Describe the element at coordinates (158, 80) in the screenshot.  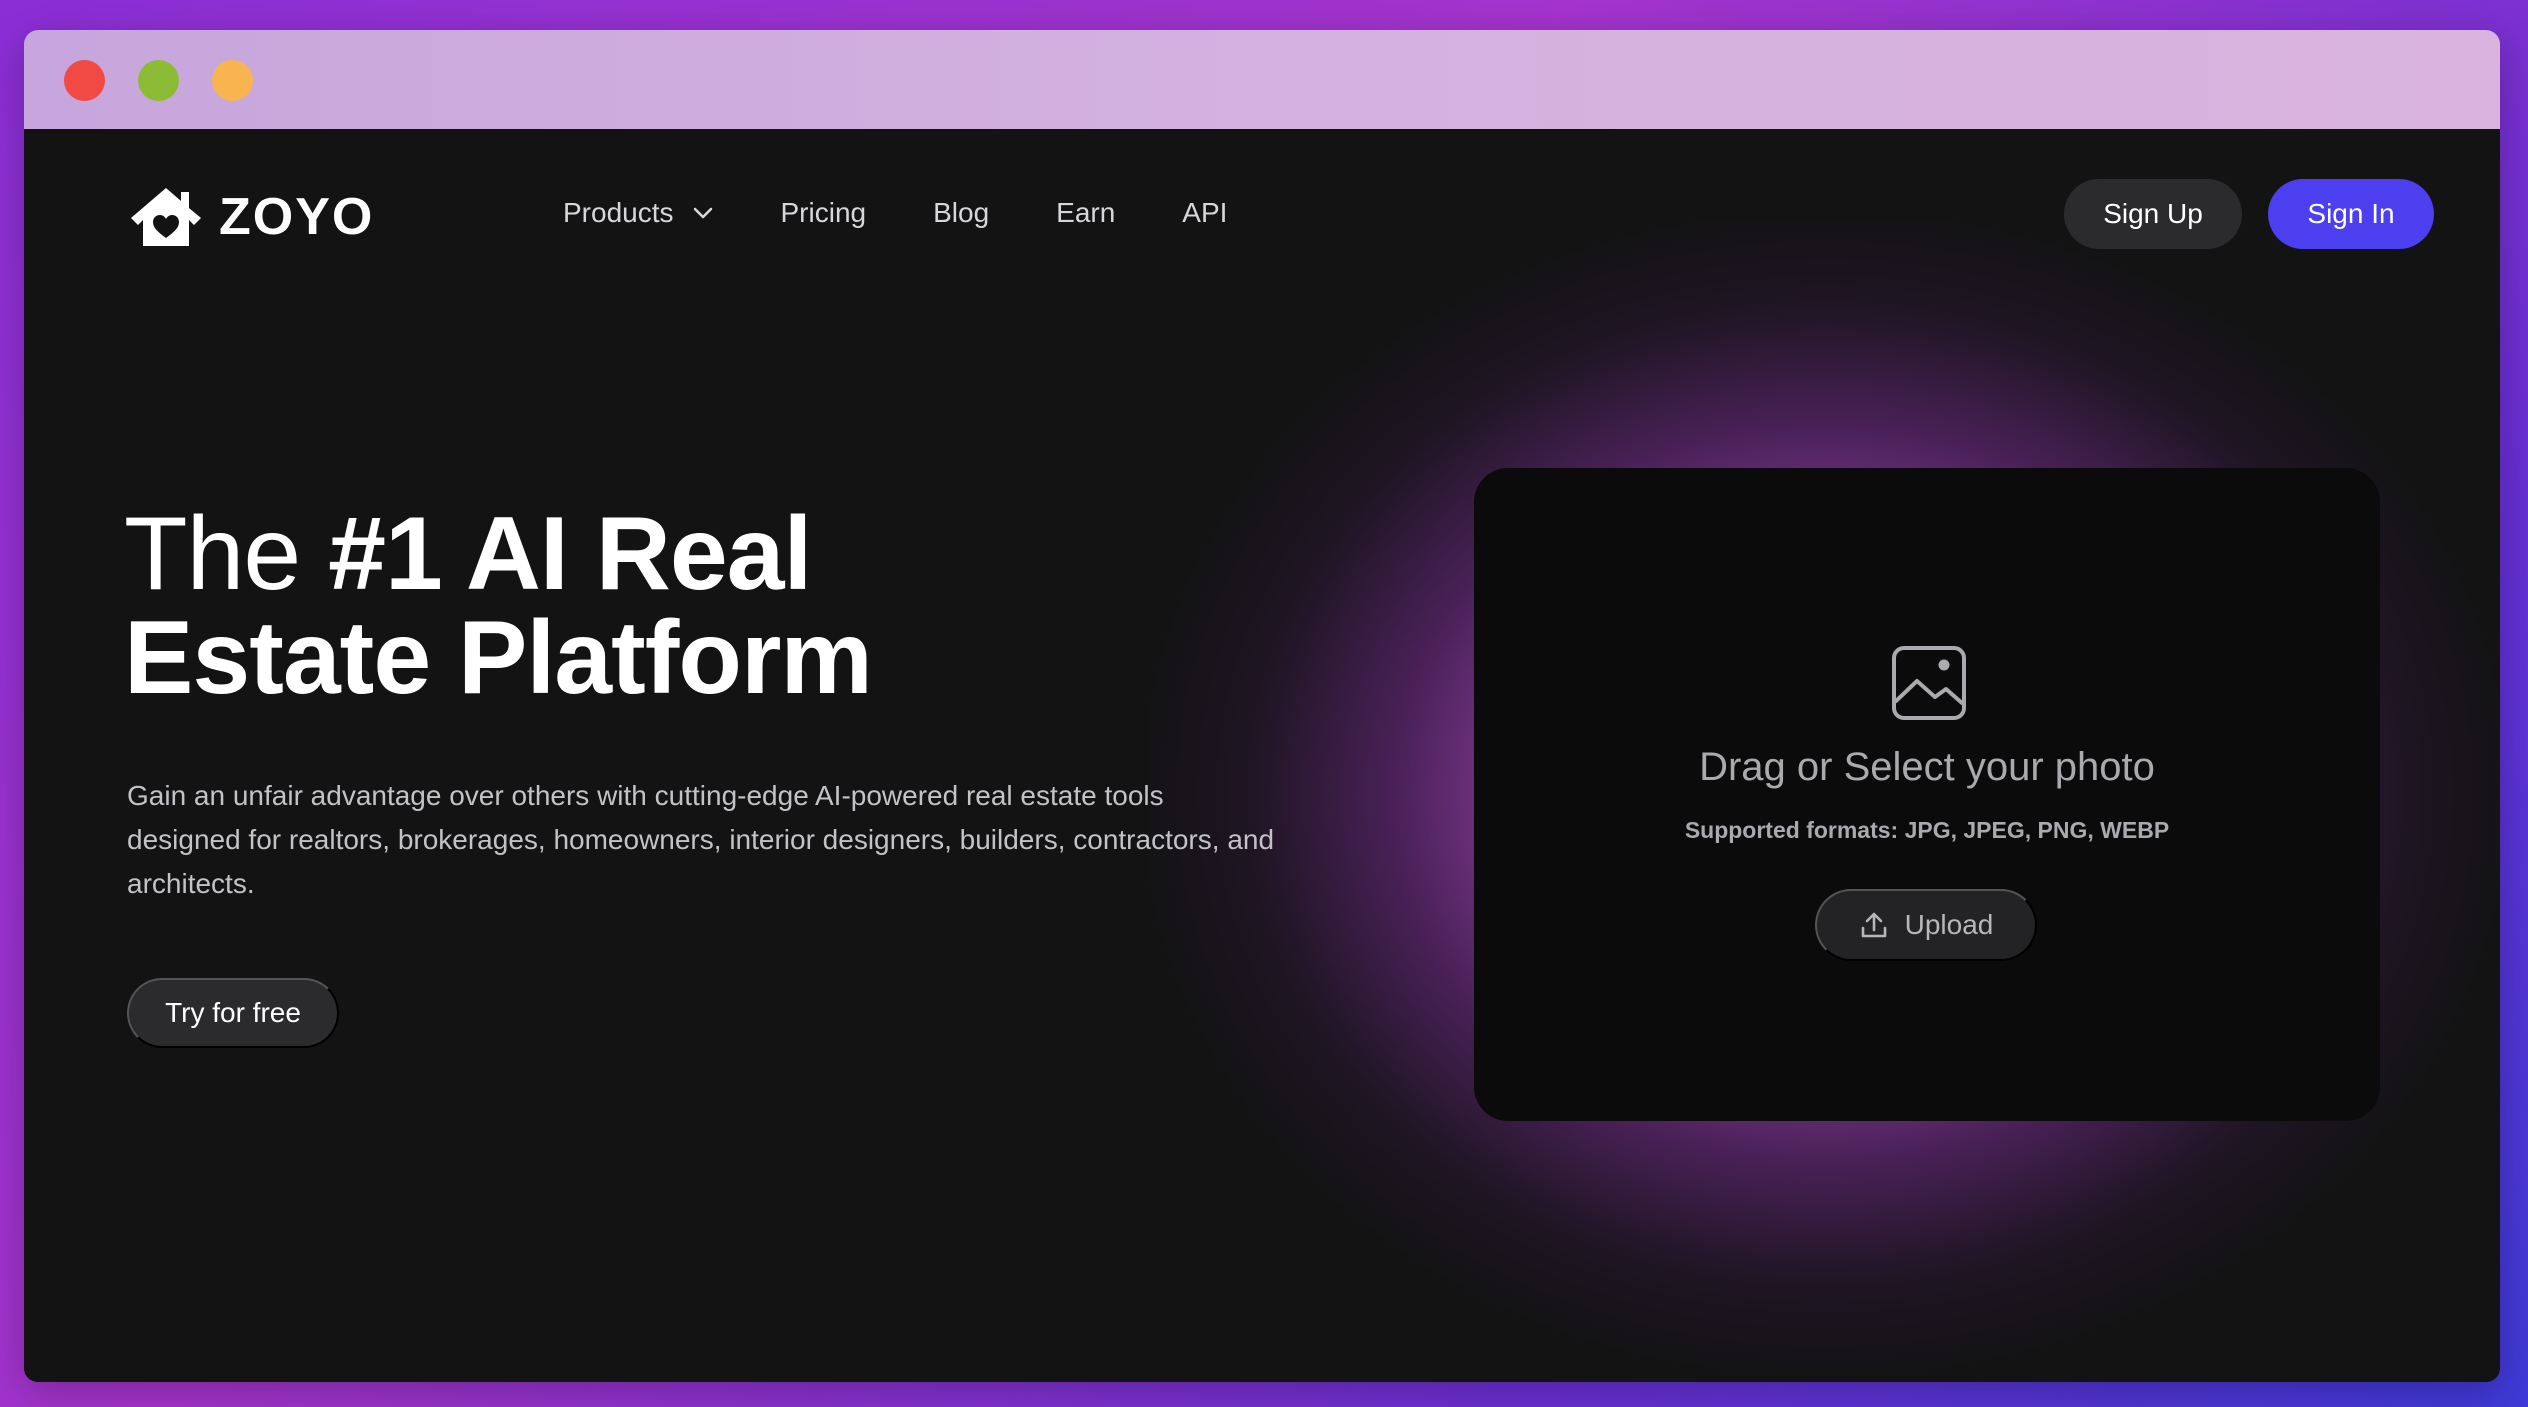
I see `minimize-window-button` at that location.